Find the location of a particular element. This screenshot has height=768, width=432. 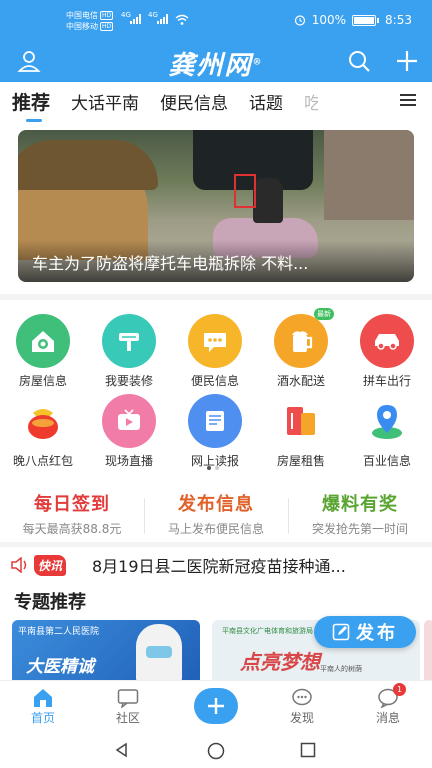

grid-item-live: 现场直播 is located at coordinates (129, 431).